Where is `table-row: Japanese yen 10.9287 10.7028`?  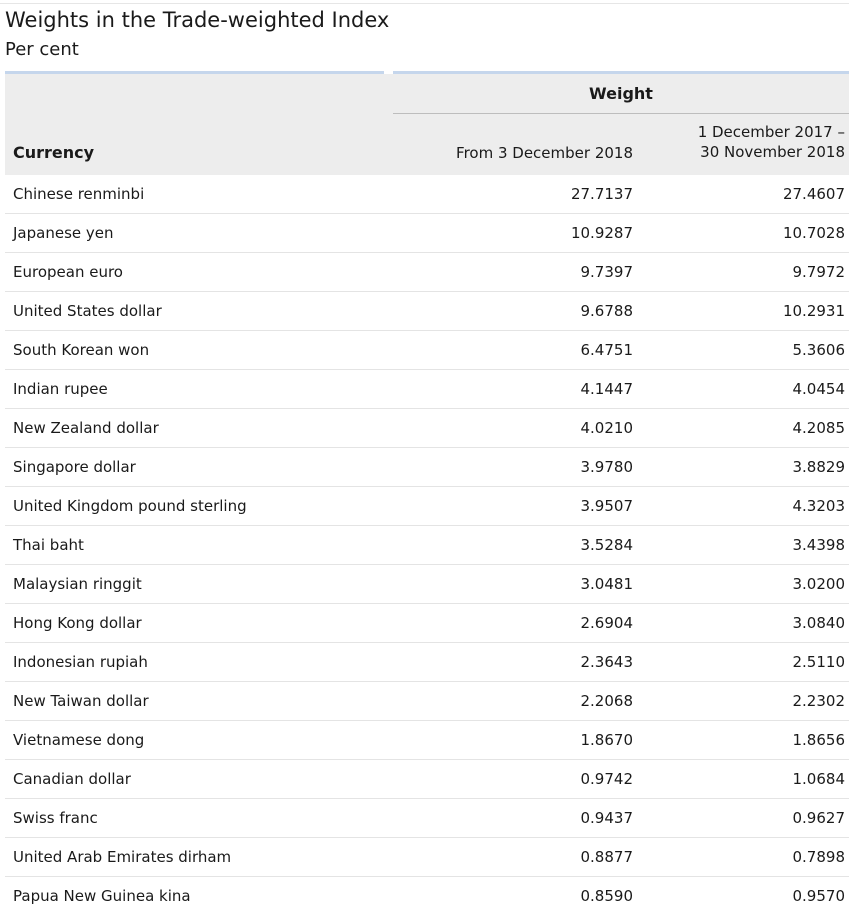
table-row: Japanese yen 10.9287 10.7028 is located at coordinates (427, 233).